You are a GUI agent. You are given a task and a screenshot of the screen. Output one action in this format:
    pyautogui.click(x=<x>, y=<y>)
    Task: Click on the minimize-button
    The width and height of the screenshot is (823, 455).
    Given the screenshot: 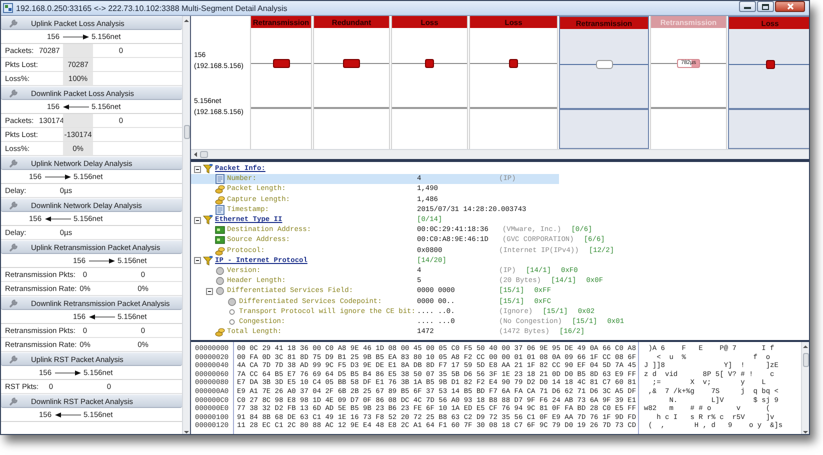 What is the action you would take?
    pyautogui.click(x=747, y=6)
    